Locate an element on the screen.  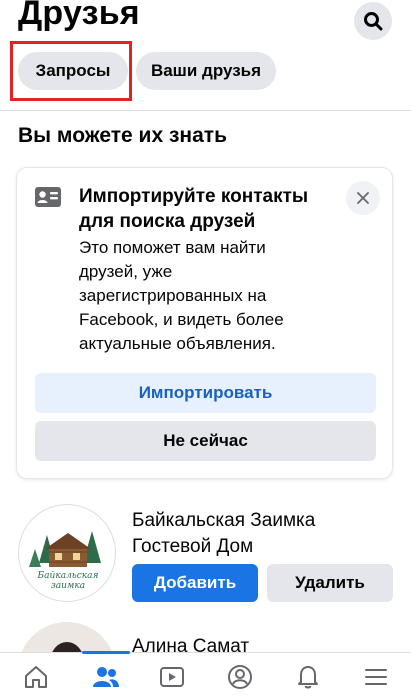
bell-icon is located at coordinates (308, 677).